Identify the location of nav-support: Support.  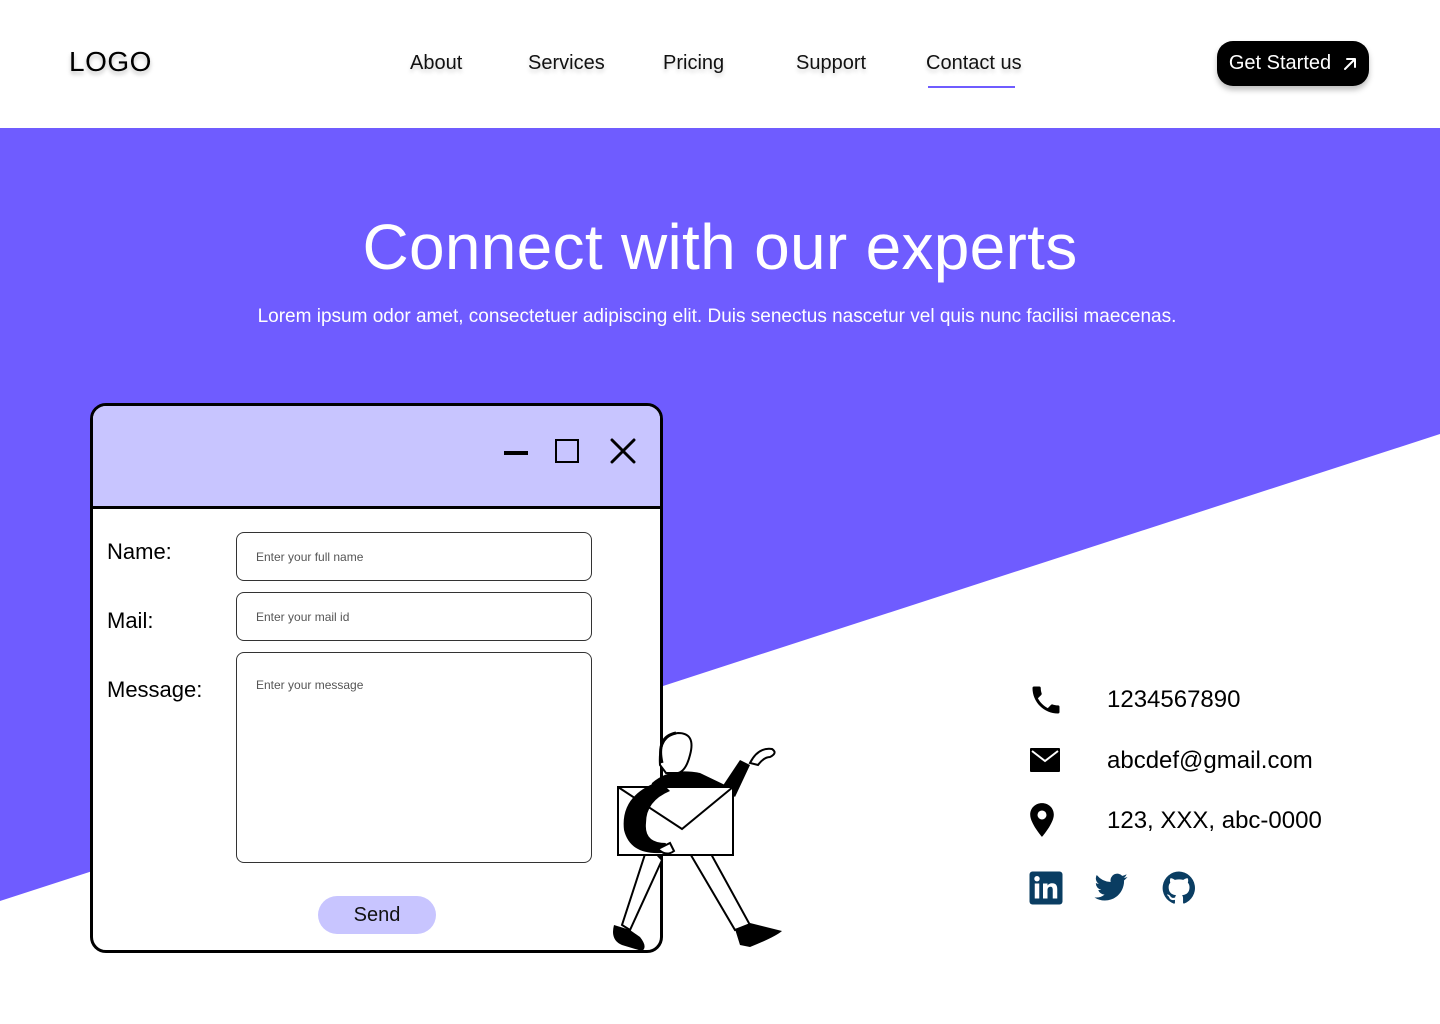
(831, 63).